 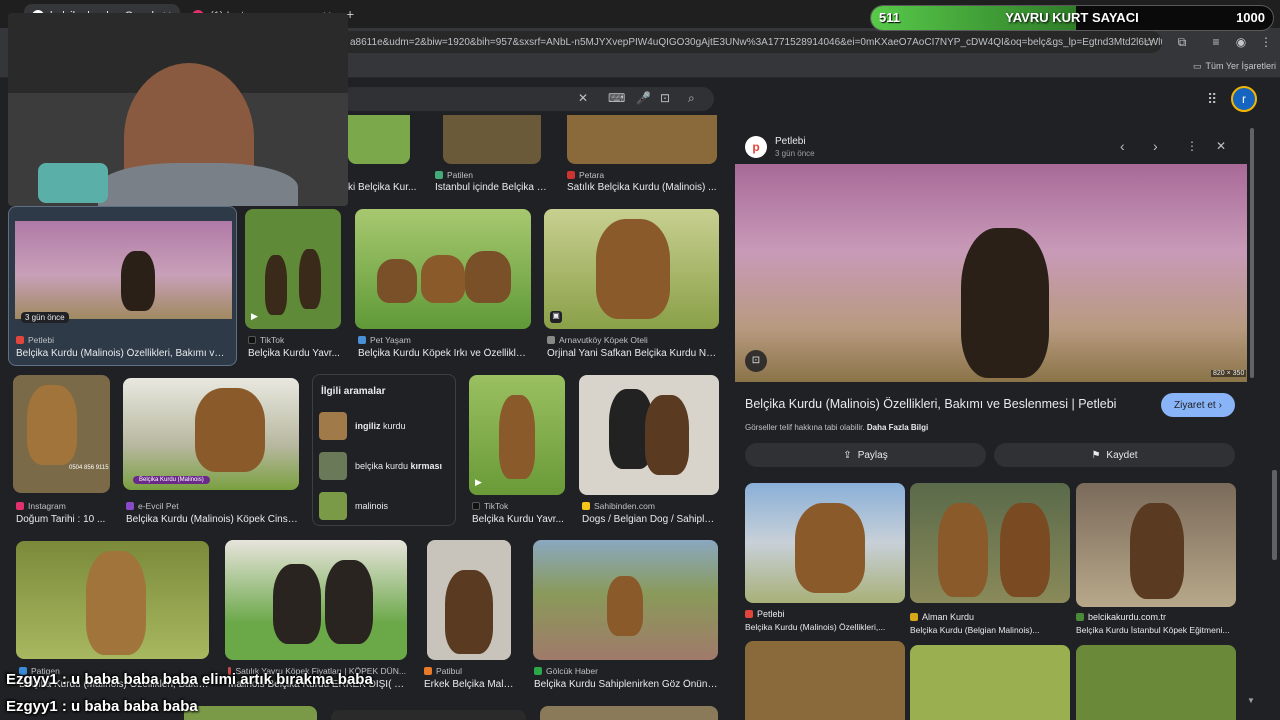 I want to click on related-item-belcika-kurdu-kirmasi: belçika kurdu kırması, so click(x=384, y=466).